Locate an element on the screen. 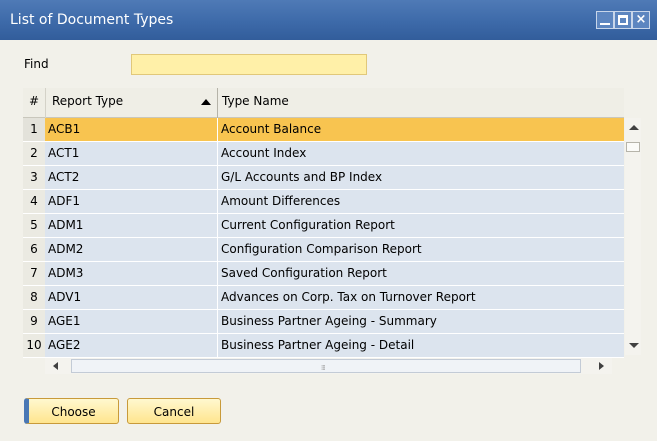  close-button: × is located at coordinates (641, 20).